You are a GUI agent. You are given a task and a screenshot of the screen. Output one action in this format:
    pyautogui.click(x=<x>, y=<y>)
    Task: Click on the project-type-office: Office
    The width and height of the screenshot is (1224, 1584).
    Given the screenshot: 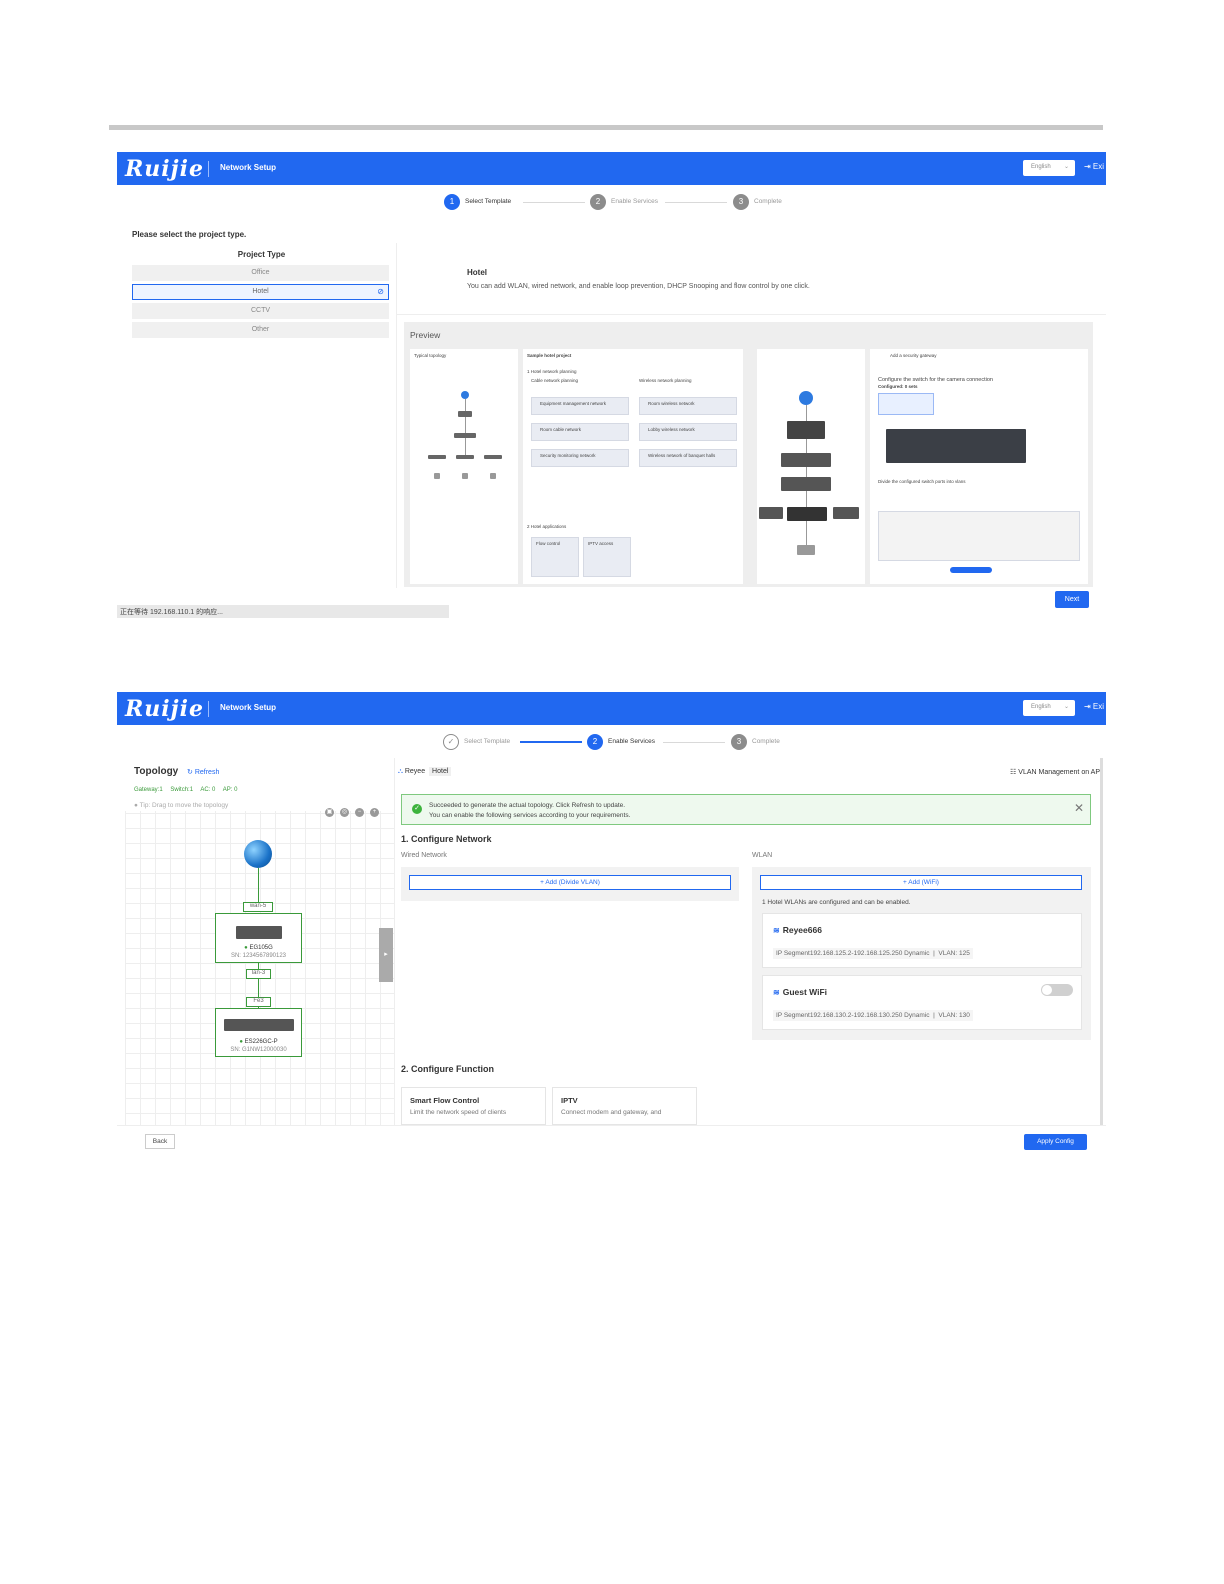 What is the action you would take?
    pyautogui.click(x=260, y=273)
    